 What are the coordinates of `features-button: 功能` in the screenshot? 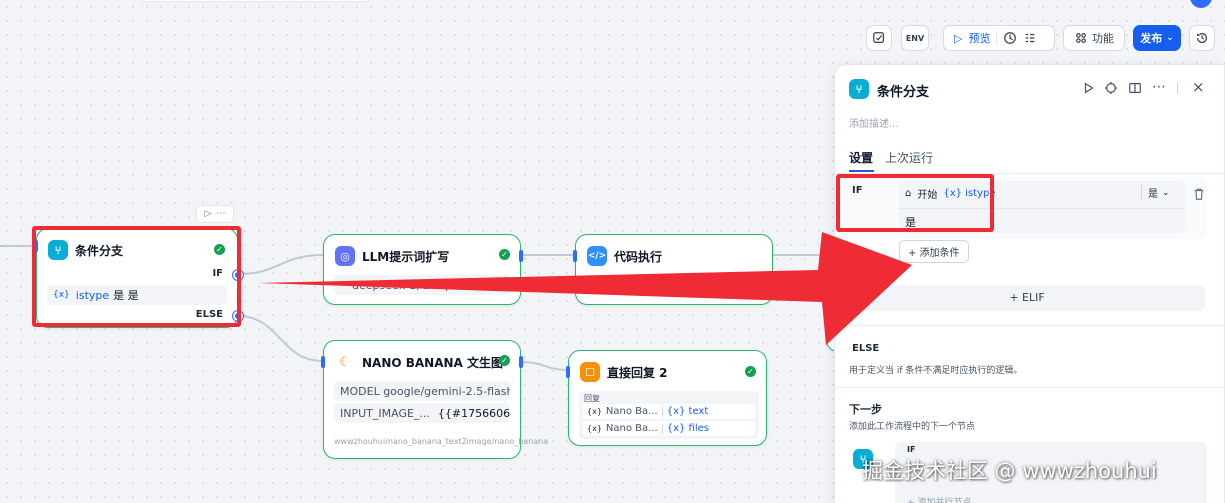 It's located at (1094, 38).